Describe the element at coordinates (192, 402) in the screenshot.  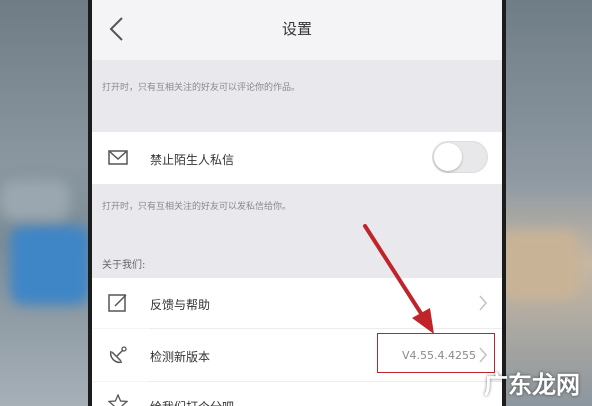
I see `rate-us-label: 给我们打个分吧` at that location.